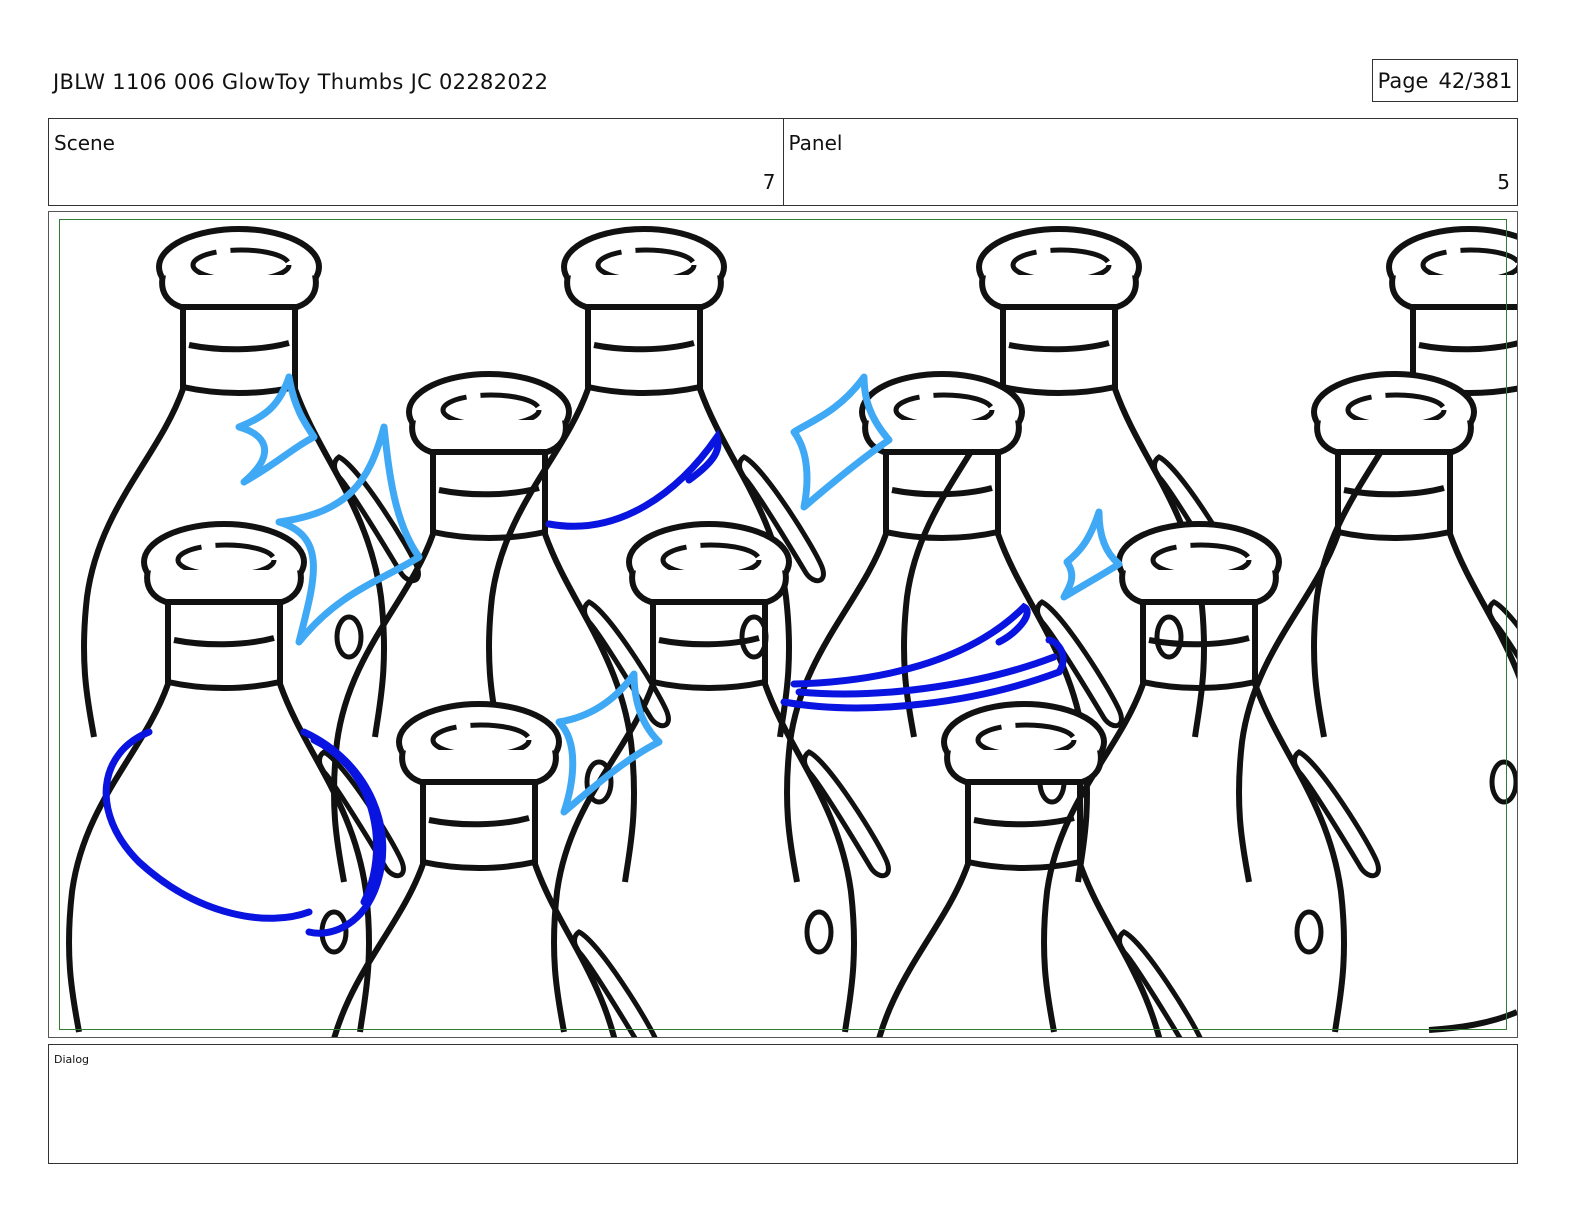  I want to click on scene-label: Scene, so click(84, 143).